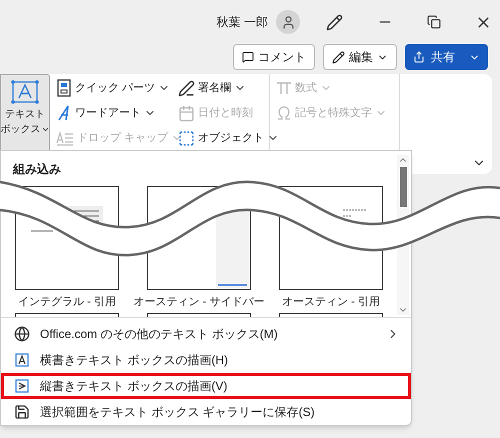 The width and height of the screenshot is (500, 438). What do you see at coordinates (206, 334) in the screenshot?
I see `menu-item: Office.com のその他のテキスト ボックス(M)` at bounding box center [206, 334].